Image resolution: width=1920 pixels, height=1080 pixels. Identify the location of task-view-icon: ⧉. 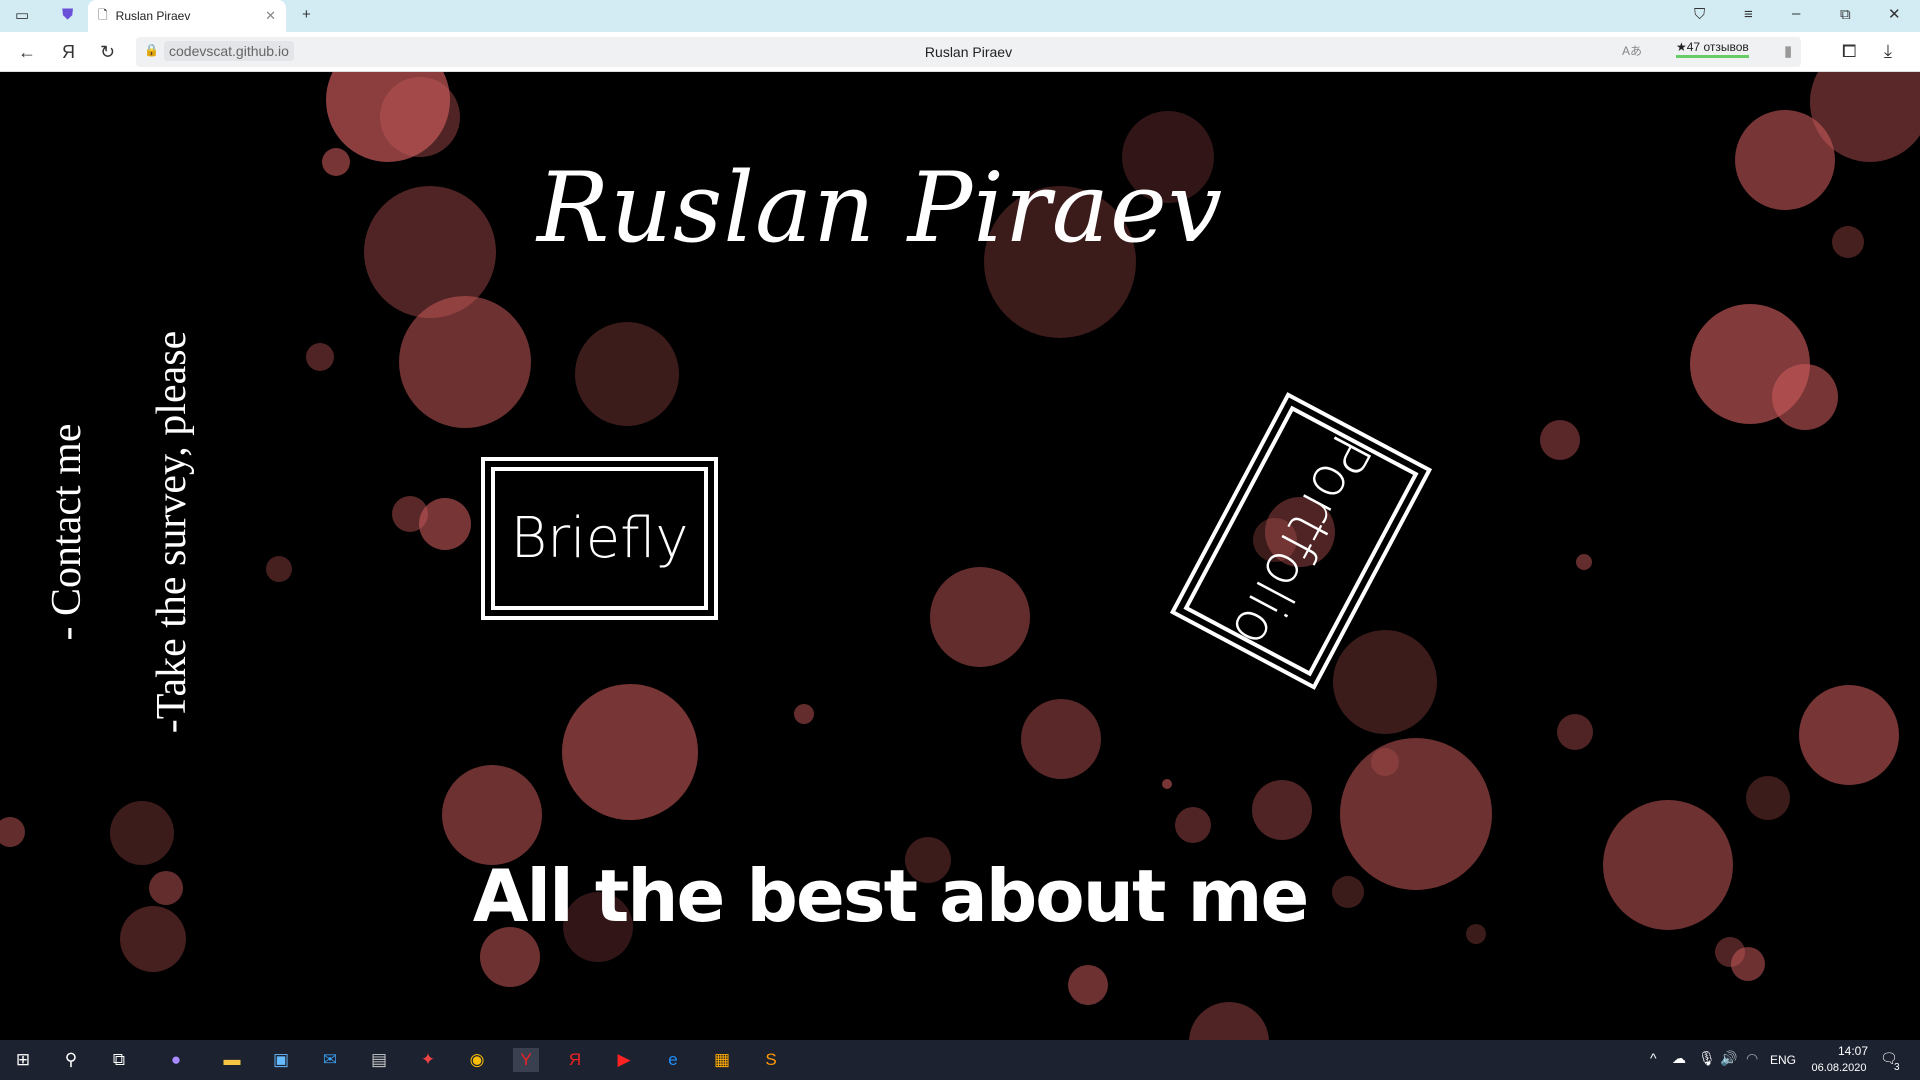
(119, 1060).